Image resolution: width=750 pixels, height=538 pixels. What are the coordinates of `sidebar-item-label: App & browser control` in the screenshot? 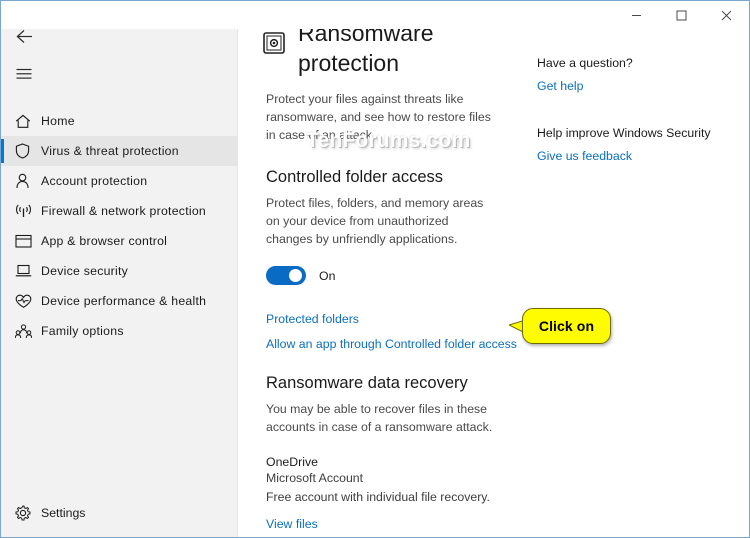 It's located at (104, 241).